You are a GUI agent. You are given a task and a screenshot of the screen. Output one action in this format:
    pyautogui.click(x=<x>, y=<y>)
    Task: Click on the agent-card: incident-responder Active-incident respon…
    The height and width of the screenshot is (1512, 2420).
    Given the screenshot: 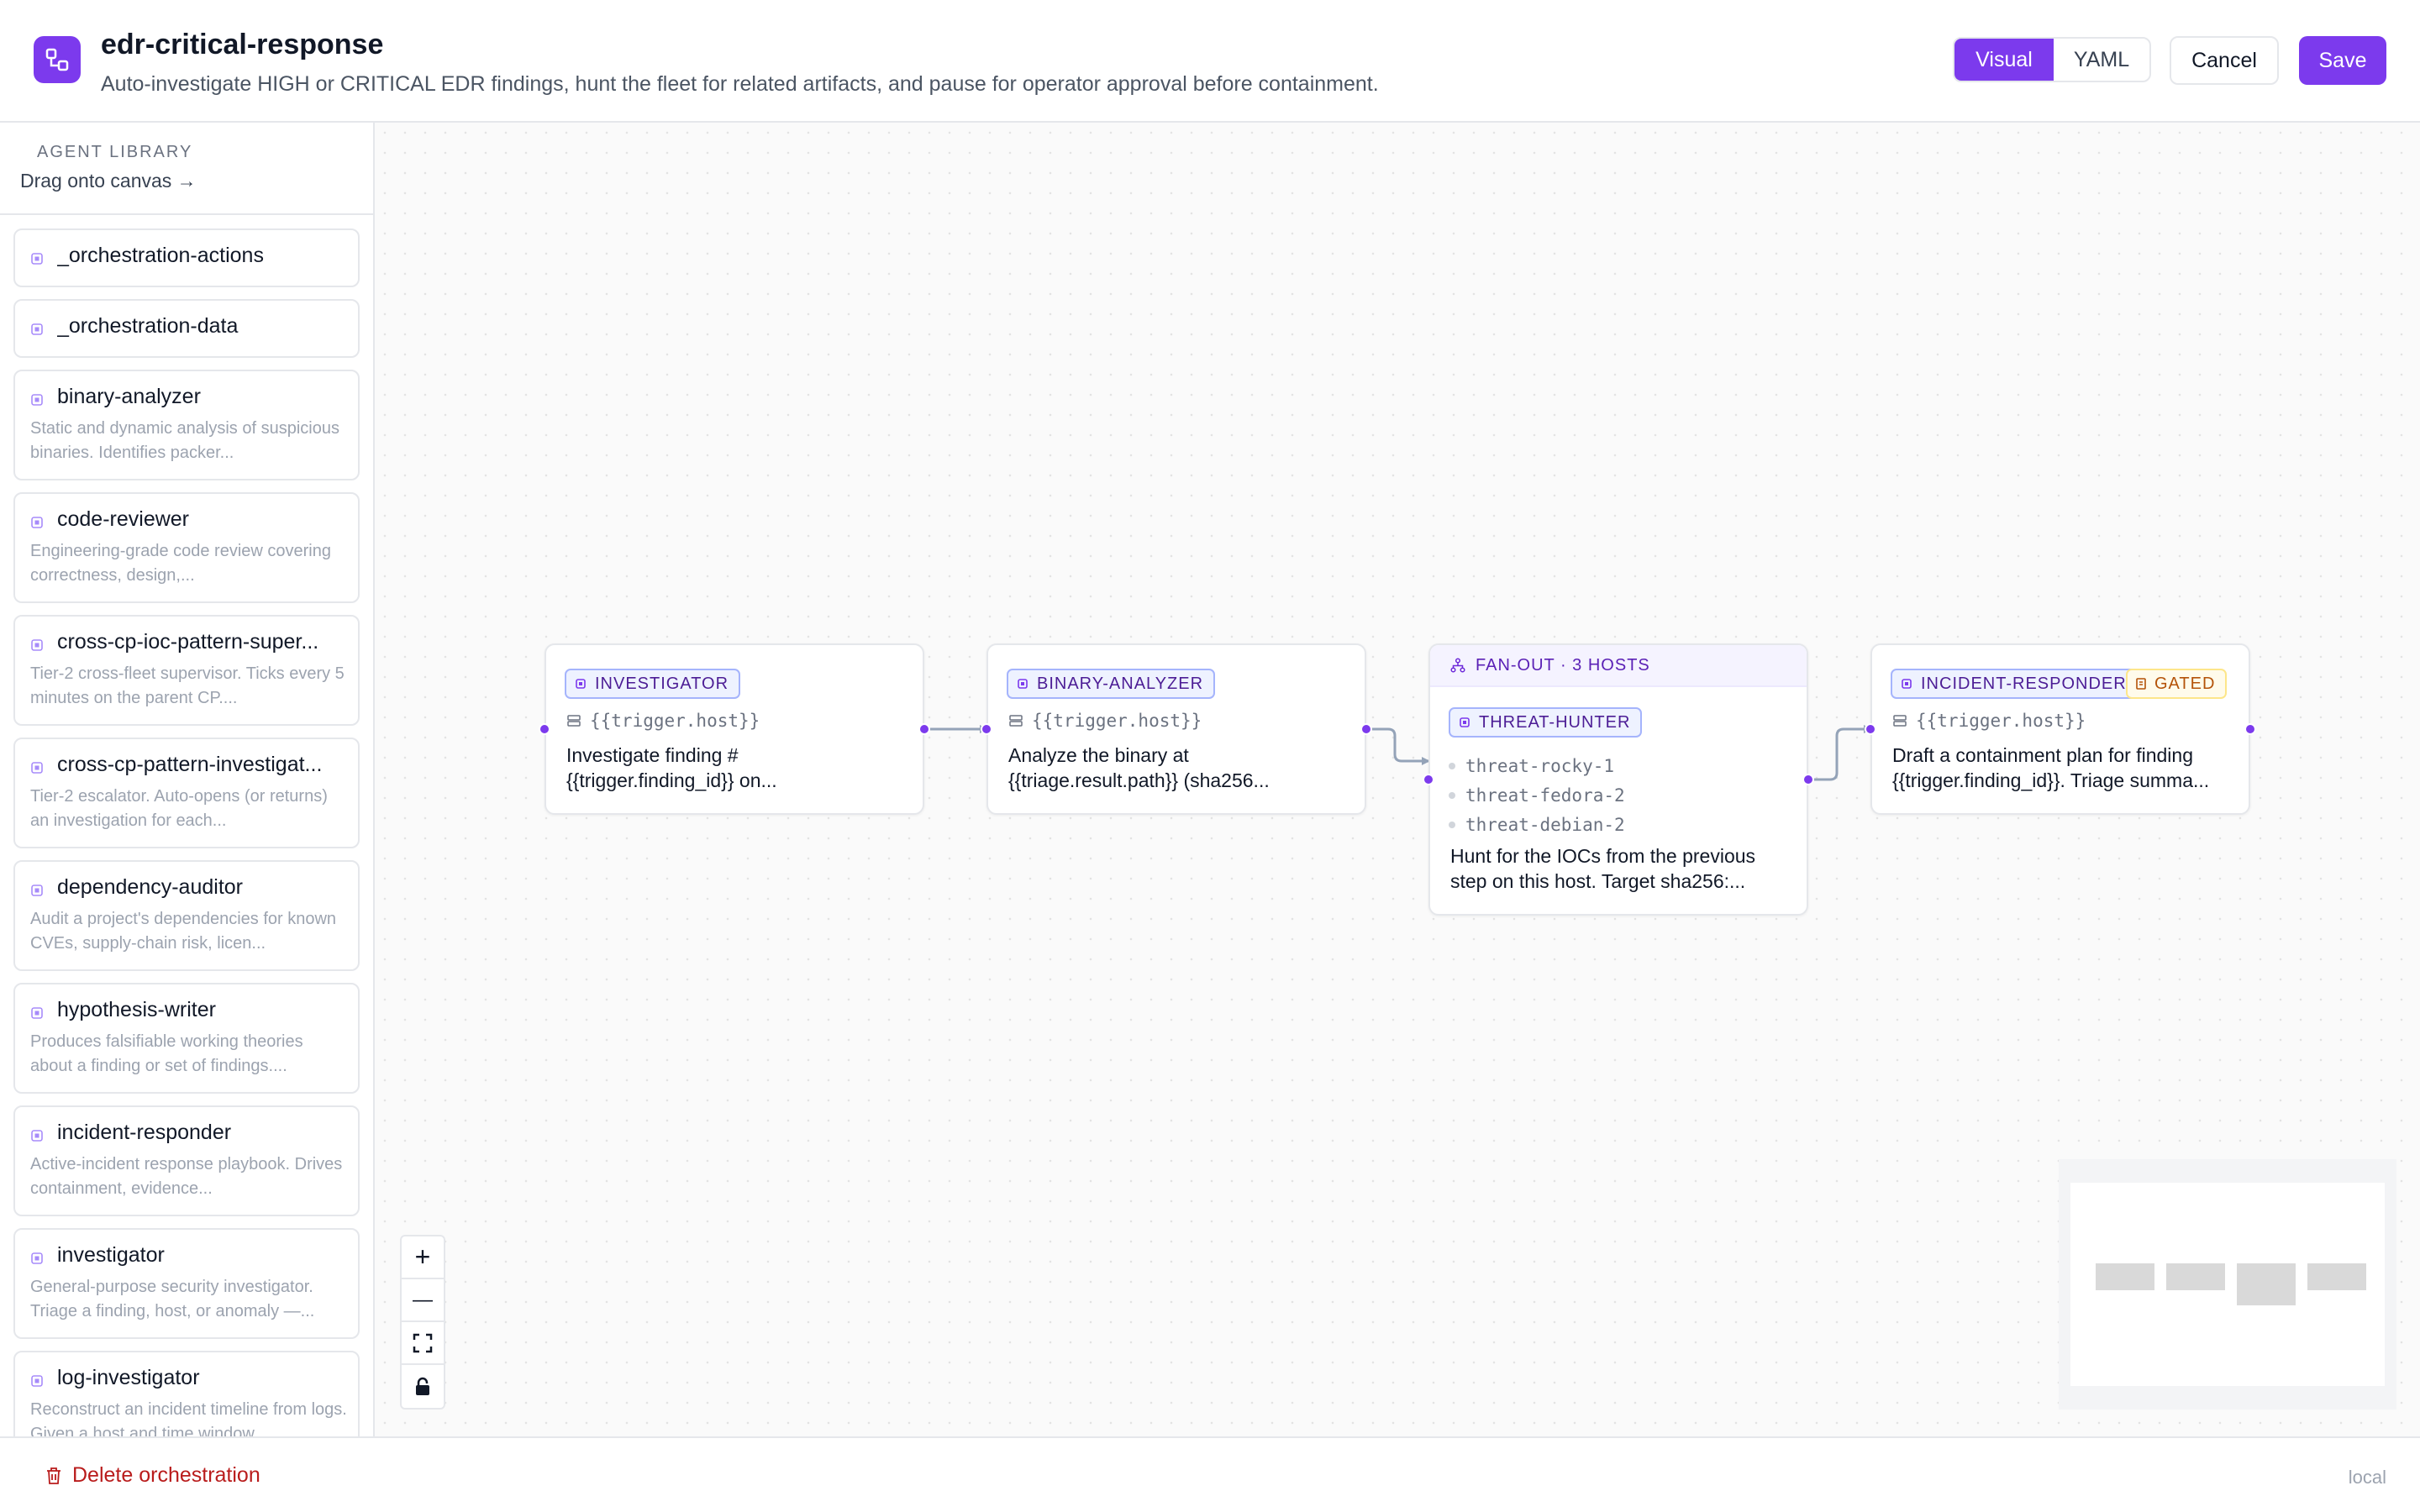 What is the action you would take?
    pyautogui.click(x=187, y=1160)
    